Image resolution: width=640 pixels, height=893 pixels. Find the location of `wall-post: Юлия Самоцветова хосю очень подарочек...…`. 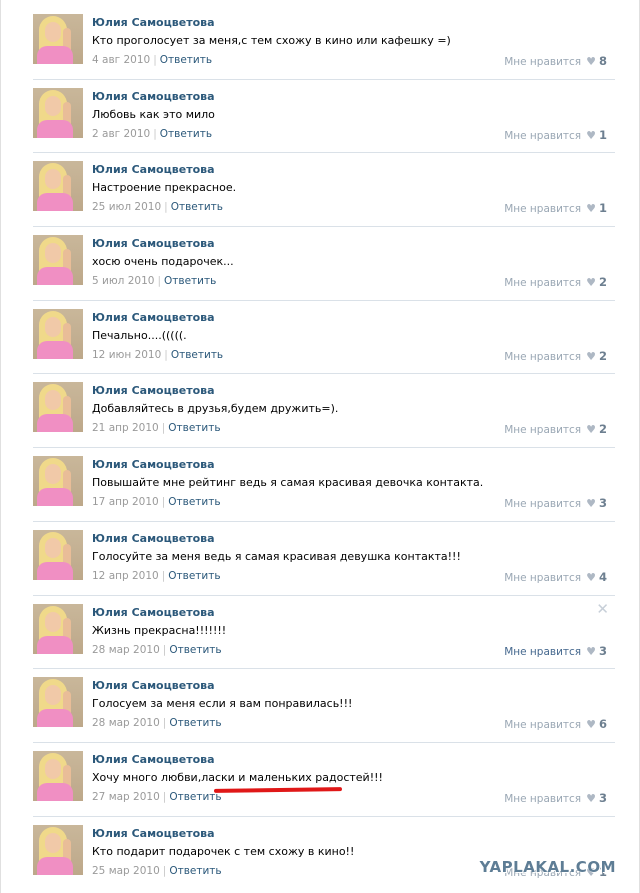

wall-post: Юлия Самоцветова хосю очень подарочек...… is located at coordinates (324, 264).